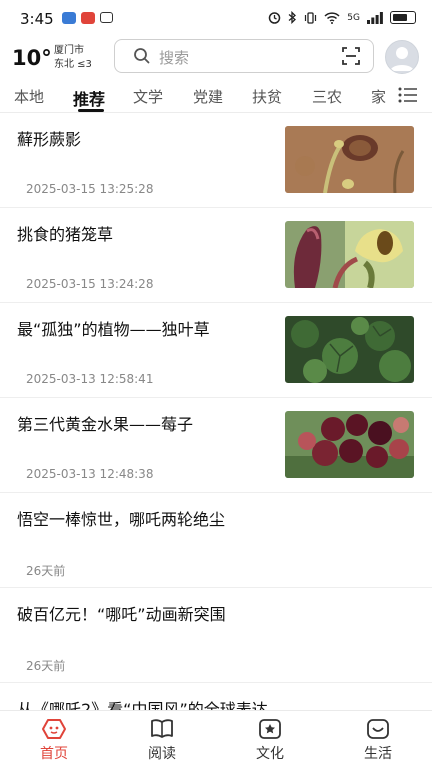 The height and width of the screenshot is (769, 432). Describe the element at coordinates (91, 110) in the screenshot. I see `active-tab-indicator` at that location.